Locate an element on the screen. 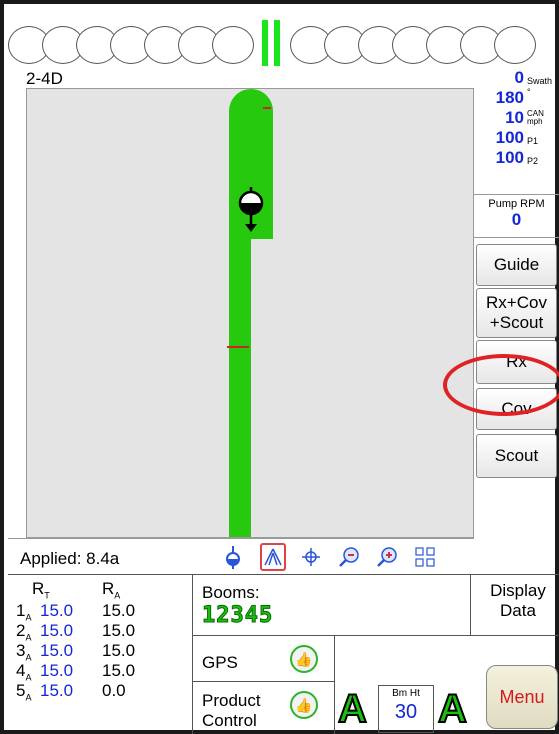 This screenshot has width=559, height=734. vehicle-locate-icon is located at coordinates (233, 557).